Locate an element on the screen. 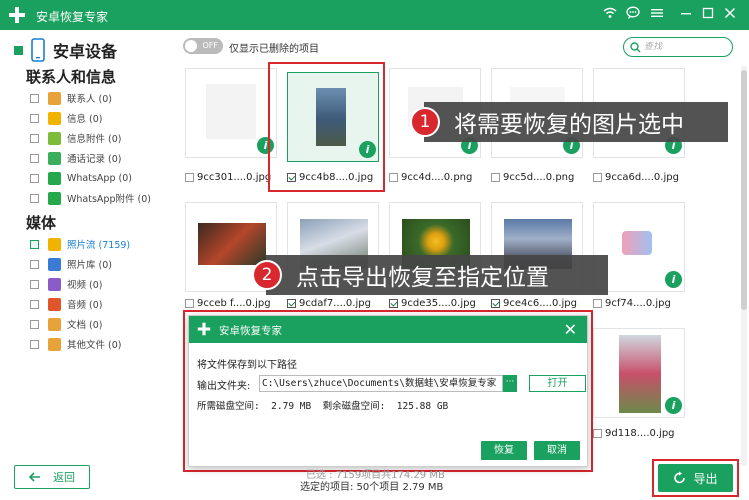 Image resolution: width=749 pixels, height=500 pixels. photo-filename: 9cca6d....0.jpg is located at coordinates (642, 177).